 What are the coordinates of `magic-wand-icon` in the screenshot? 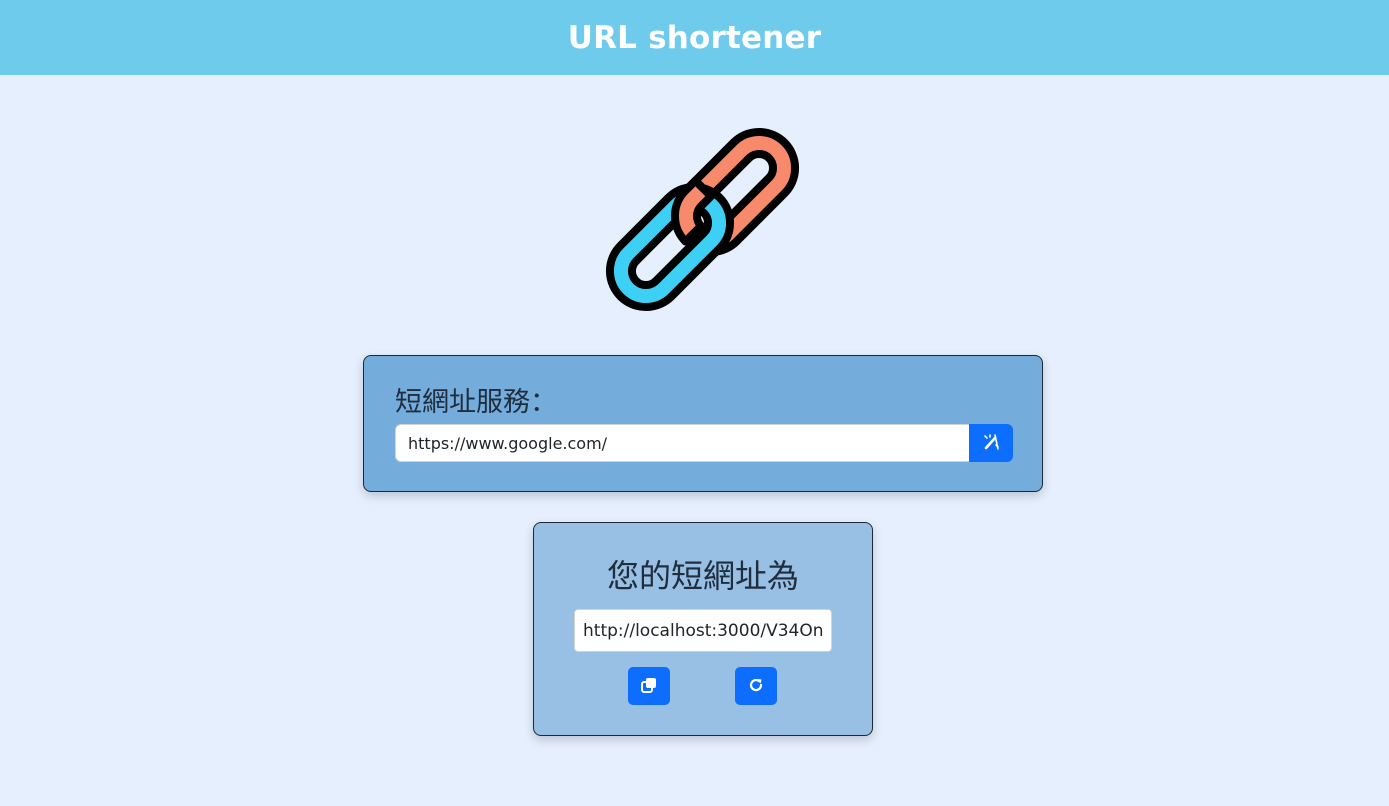 It's located at (991, 443).